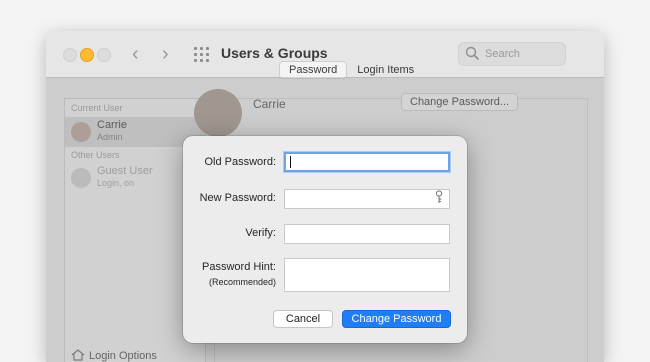 Image resolution: width=650 pixels, height=362 pixels. I want to click on minimize-window-button, so click(87, 55).